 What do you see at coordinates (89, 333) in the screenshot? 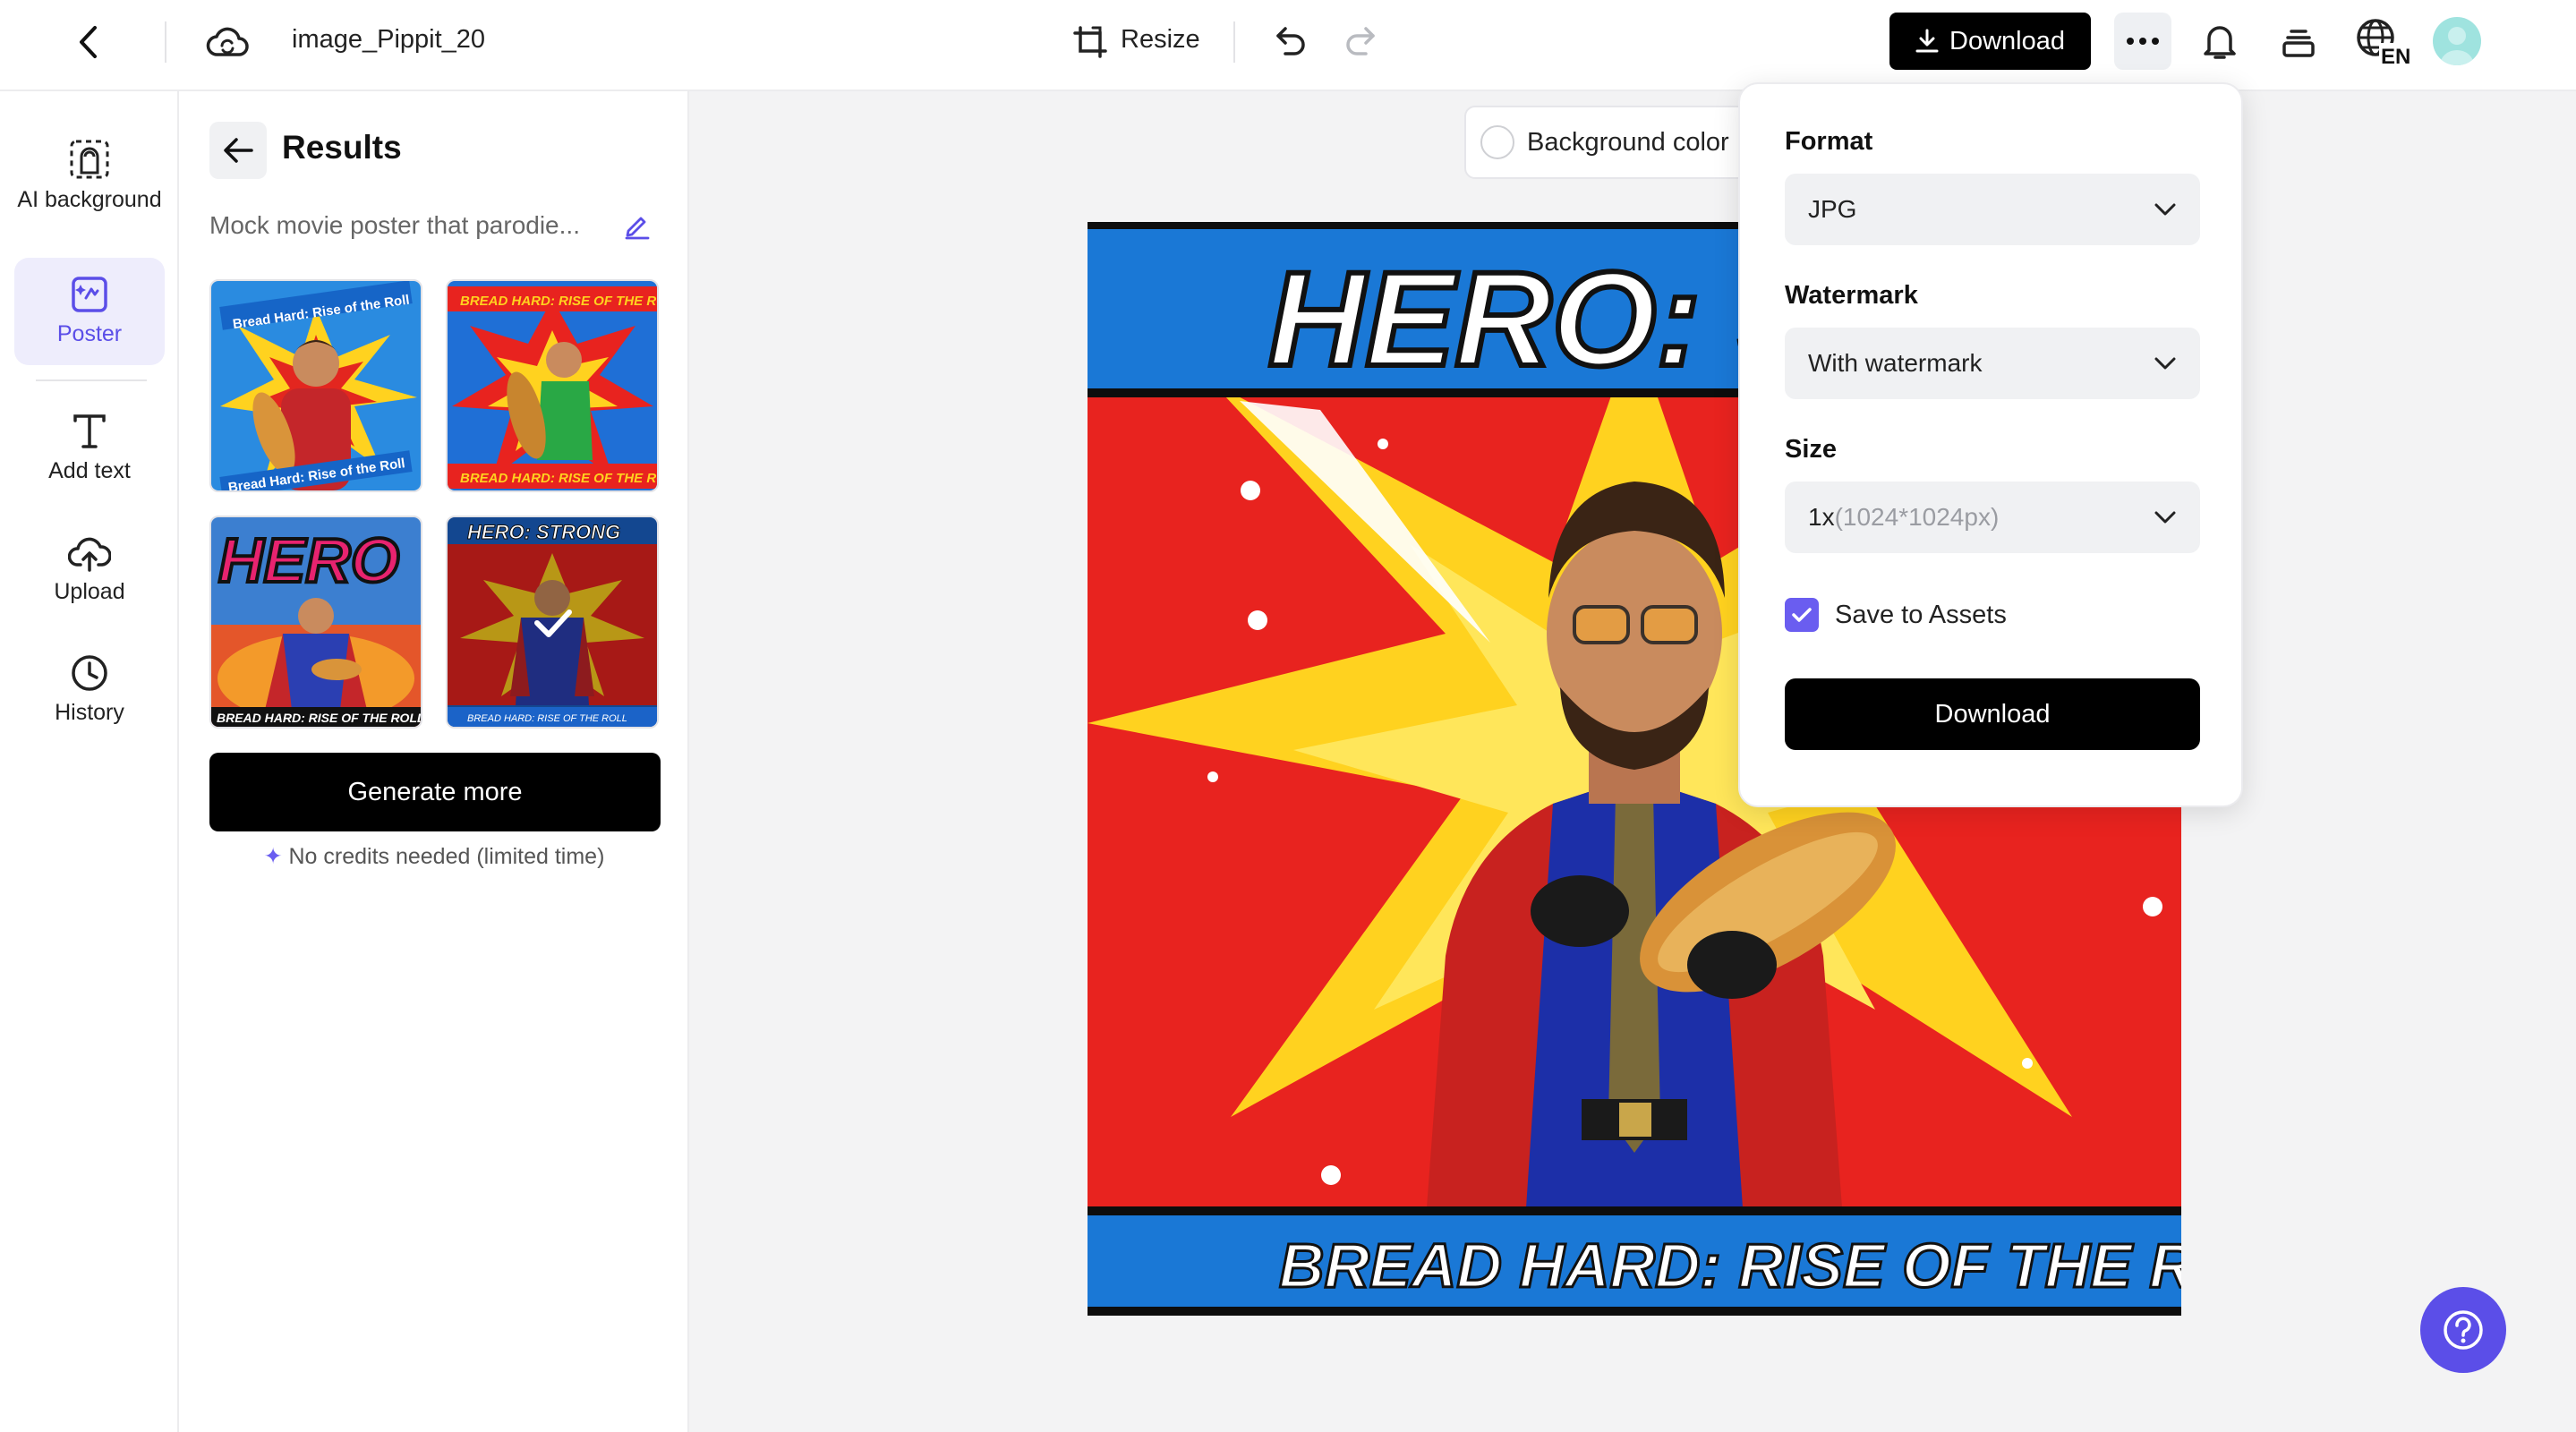
I see `sidebar-item-label: Poster` at bounding box center [89, 333].